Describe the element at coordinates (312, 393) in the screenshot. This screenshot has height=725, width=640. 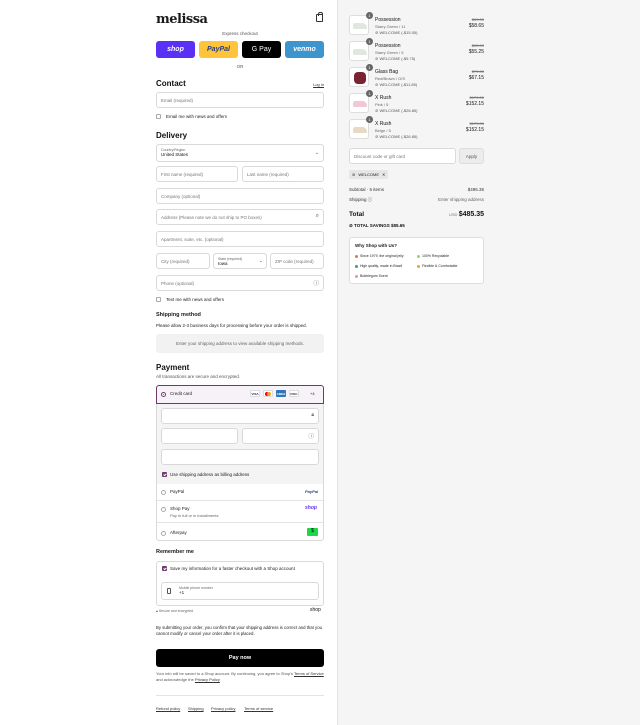
I see `more-cards-label: +4` at that location.